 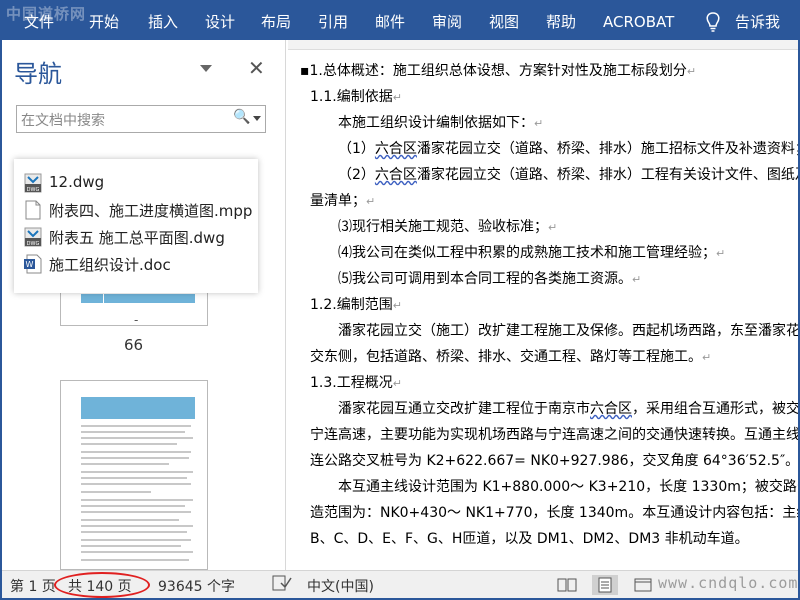 I want to click on paragraph: ⑶现行相关施工规范、验收标准；↵, so click(x=448, y=227).